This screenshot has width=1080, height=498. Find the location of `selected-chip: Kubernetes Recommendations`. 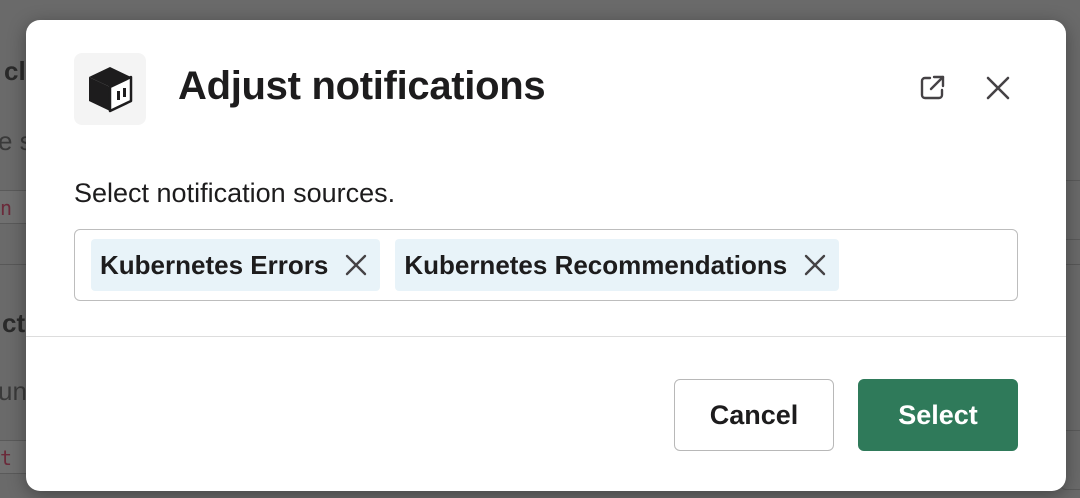

selected-chip: Kubernetes Recommendations is located at coordinates (617, 265).